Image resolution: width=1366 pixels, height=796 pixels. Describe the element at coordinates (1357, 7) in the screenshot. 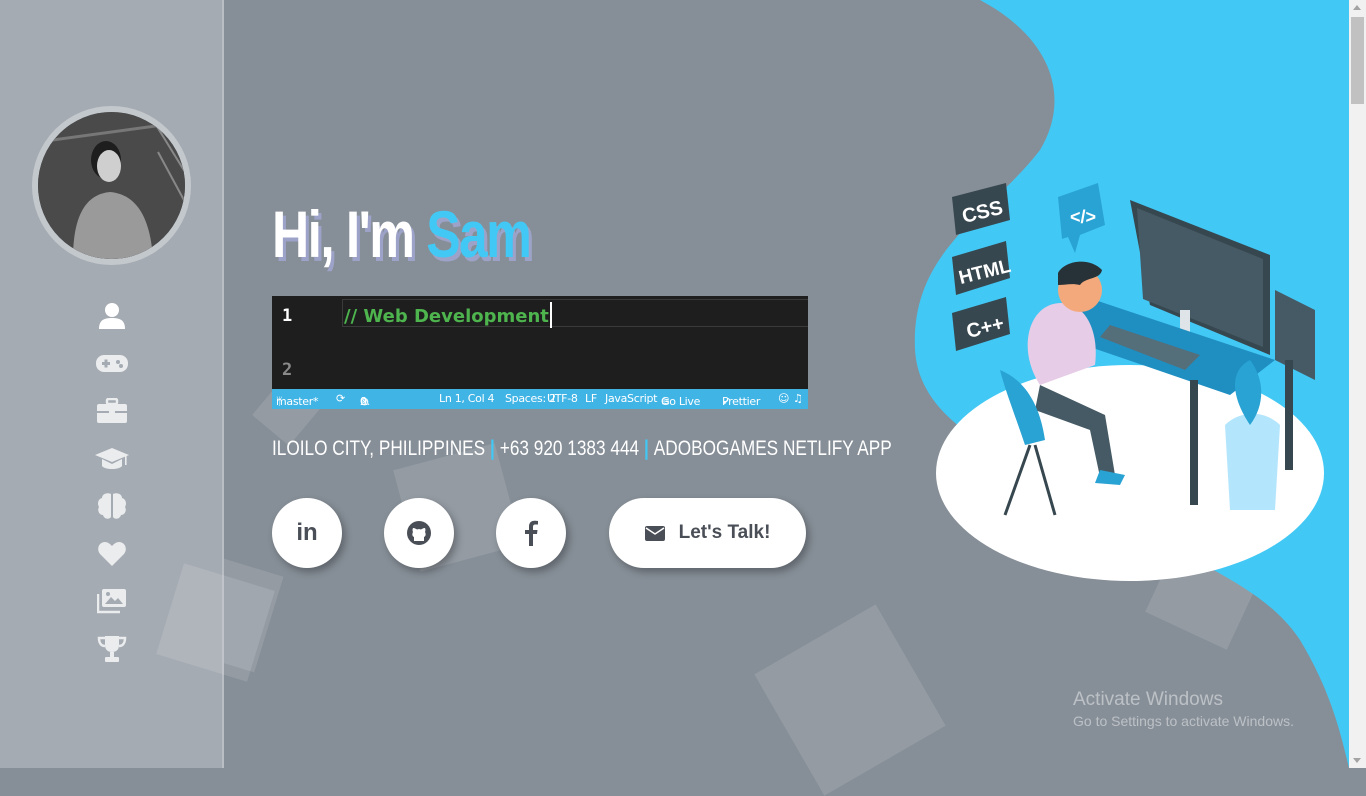

I see `scroll-up-arrow-icon` at that location.